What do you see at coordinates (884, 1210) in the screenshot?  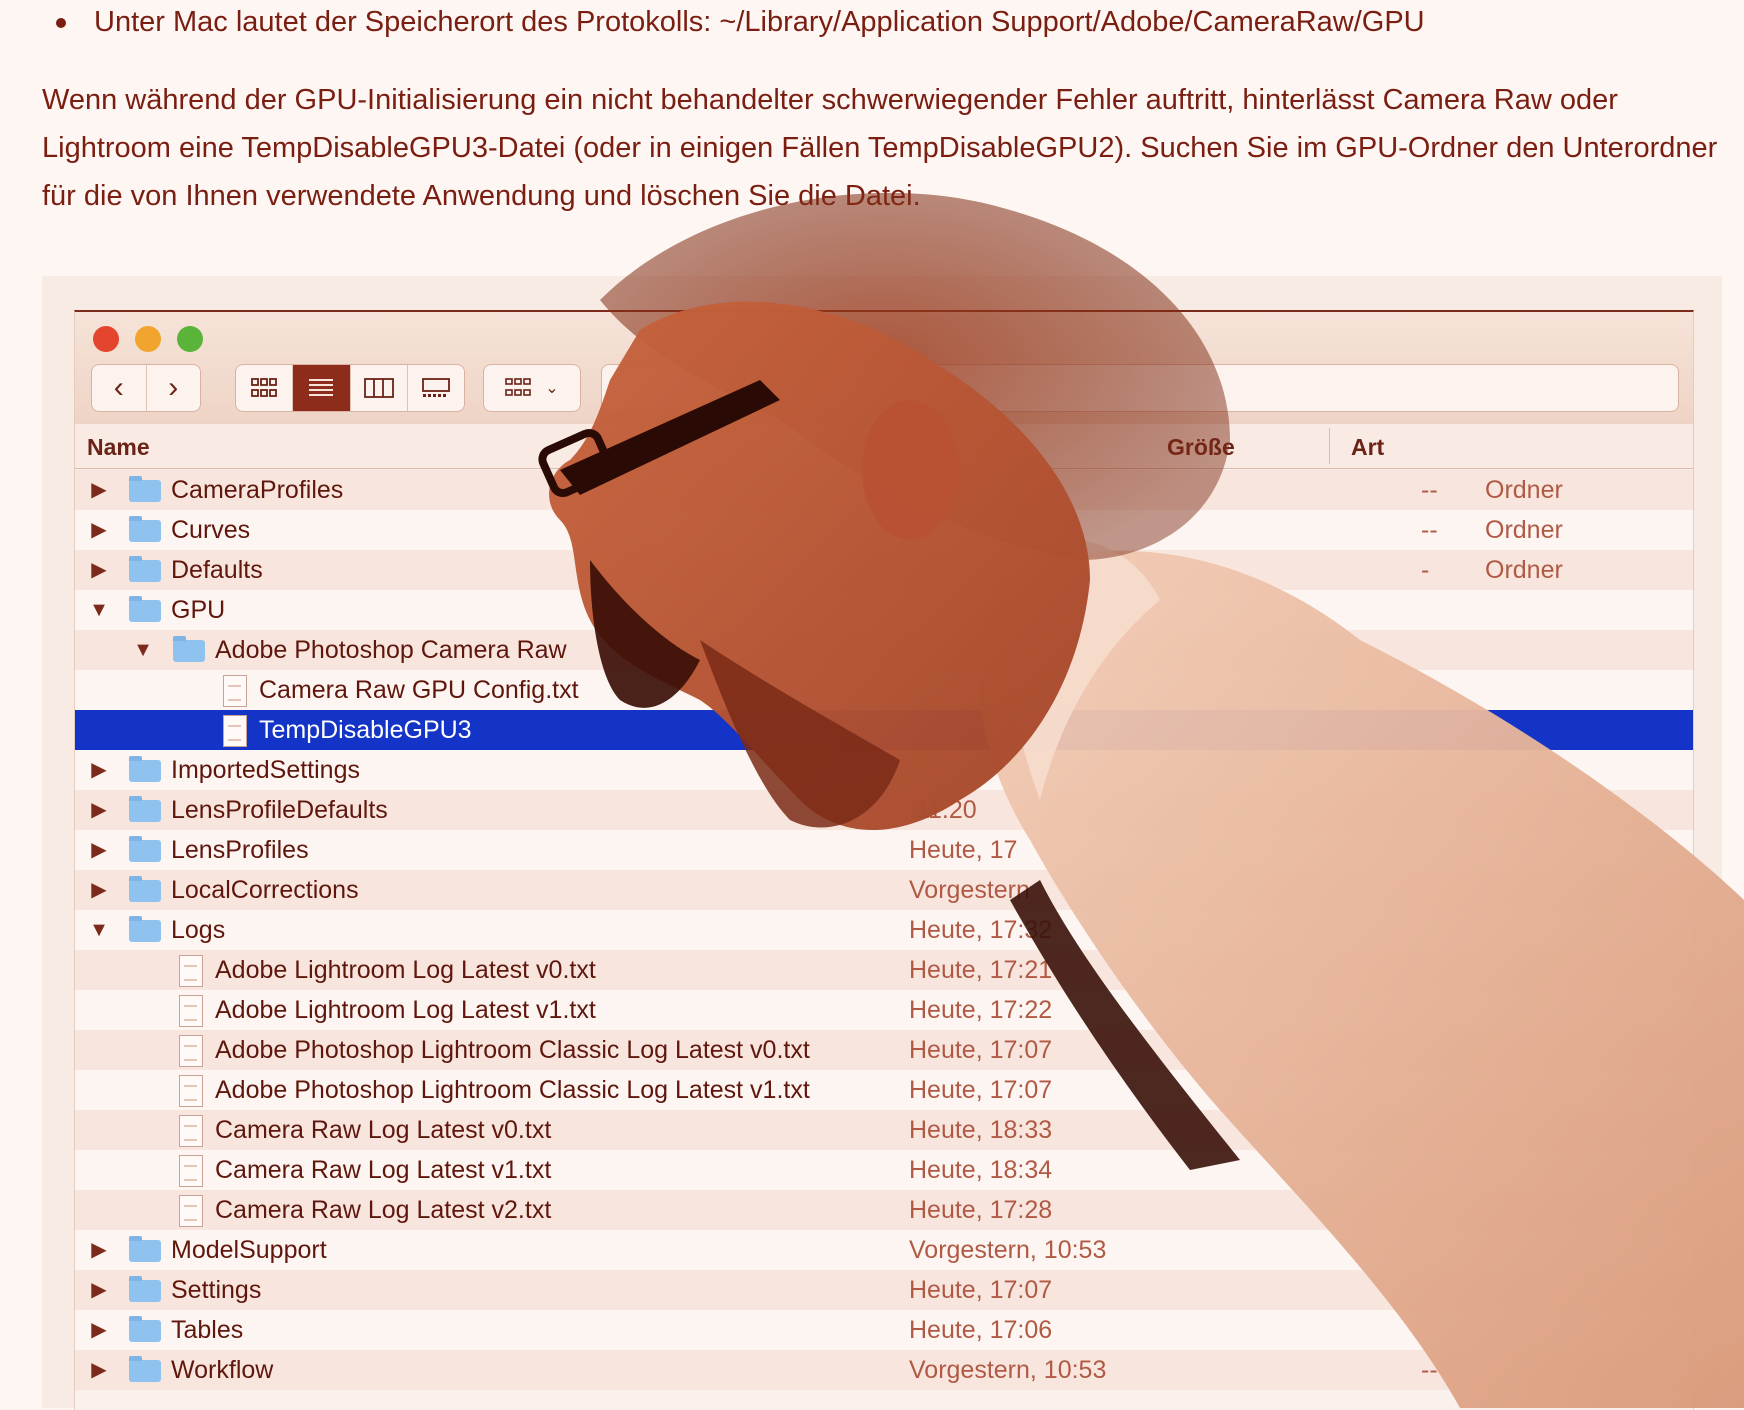 I see `file-row: Camera Raw Log Latest v2.txt Heute, 17:28` at bounding box center [884, 1210].